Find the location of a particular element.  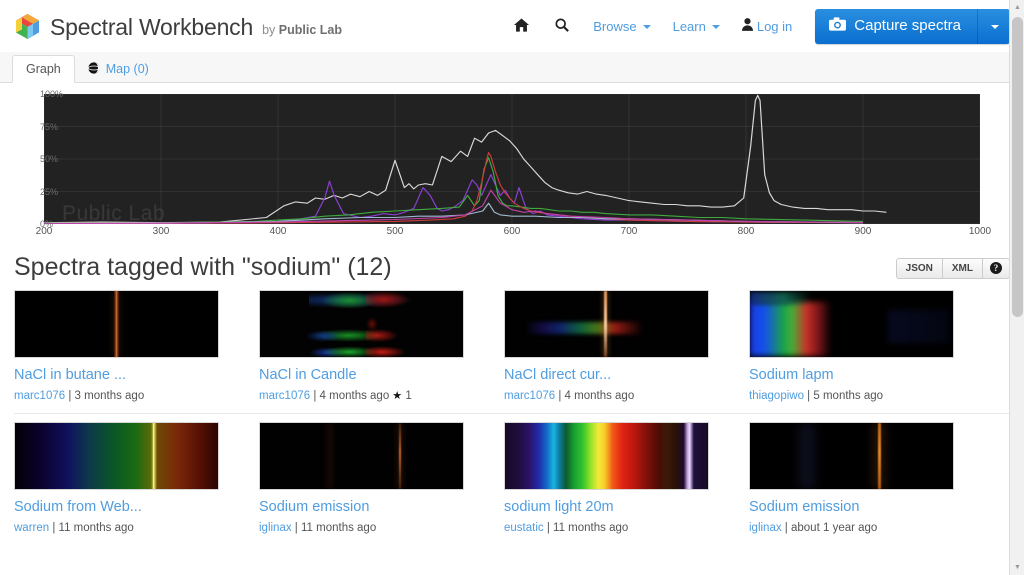

nacl-candle-thumb is located at coordinates (361, 323).